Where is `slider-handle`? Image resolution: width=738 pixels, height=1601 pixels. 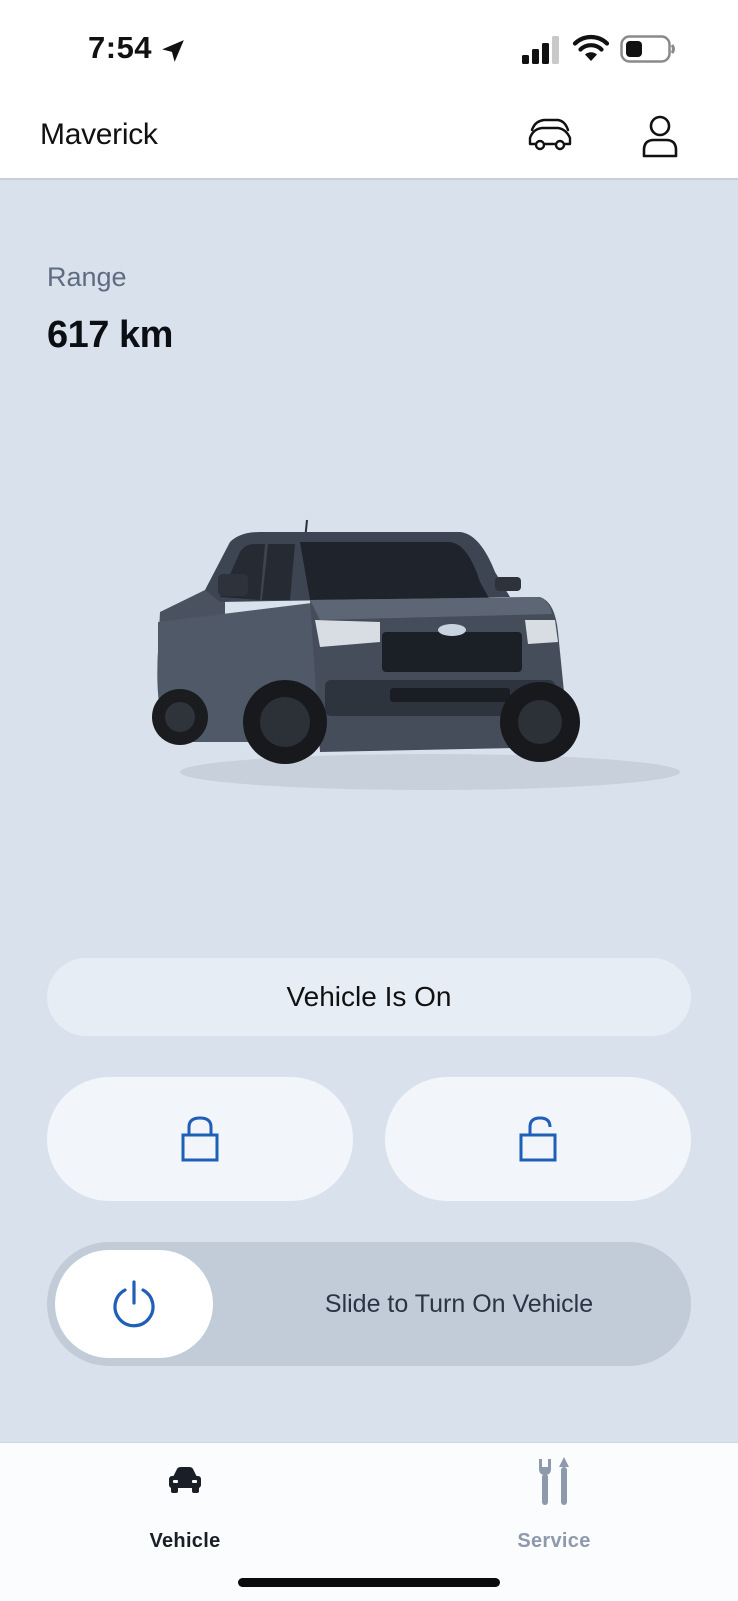
slider-handle is located at coordinates (134, 1304).